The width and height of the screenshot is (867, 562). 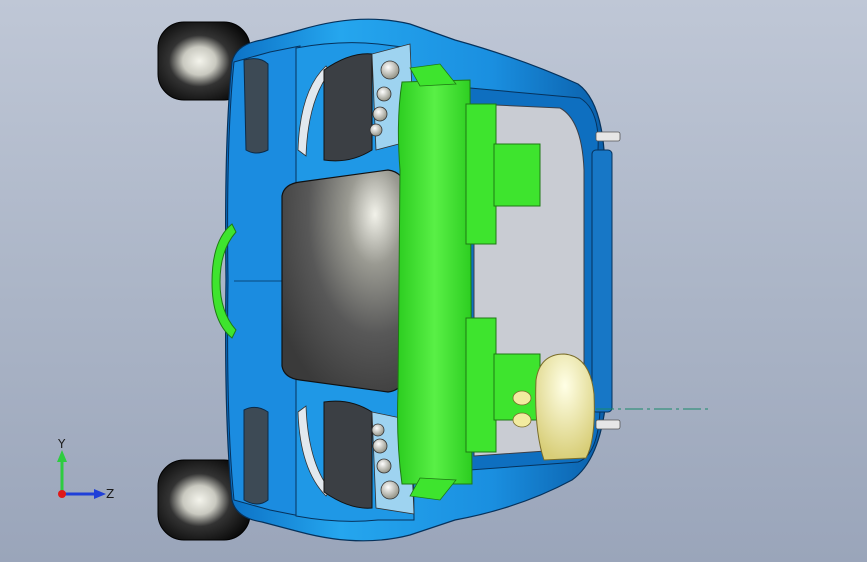 I want to click on green-front-panel, so click(x=435, y=282).